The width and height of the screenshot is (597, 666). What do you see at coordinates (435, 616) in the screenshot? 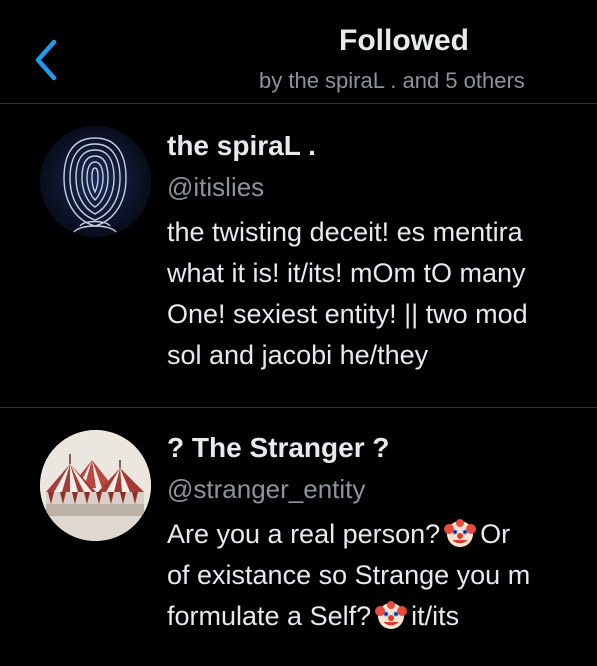
I see `bio-text: it/its` at bounding box center [435, 616].